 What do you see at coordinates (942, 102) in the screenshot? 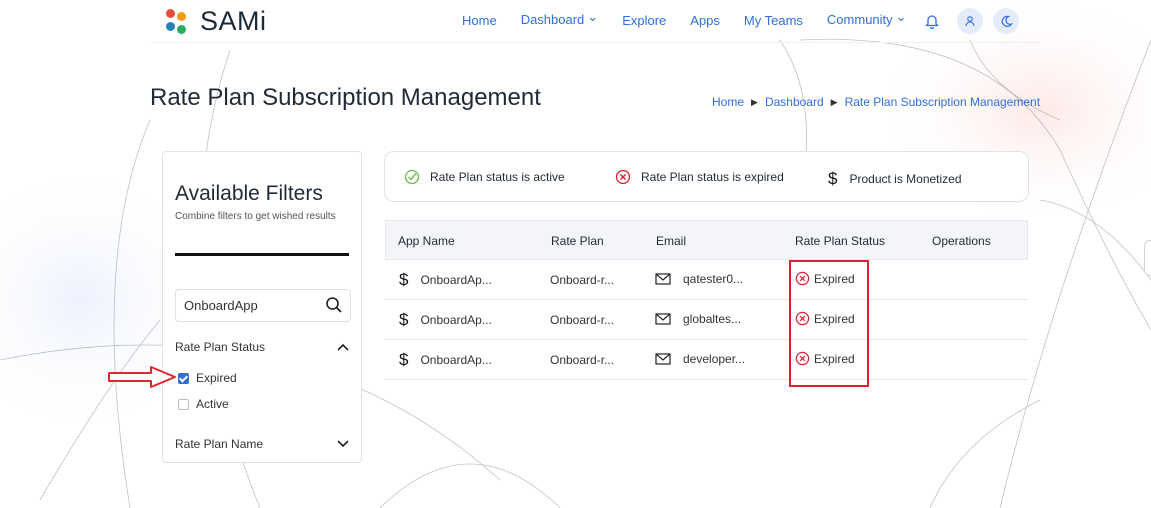
I see `breadcrumb-current: Rate Plan Subscription Management` at bounding box center [942, 102].